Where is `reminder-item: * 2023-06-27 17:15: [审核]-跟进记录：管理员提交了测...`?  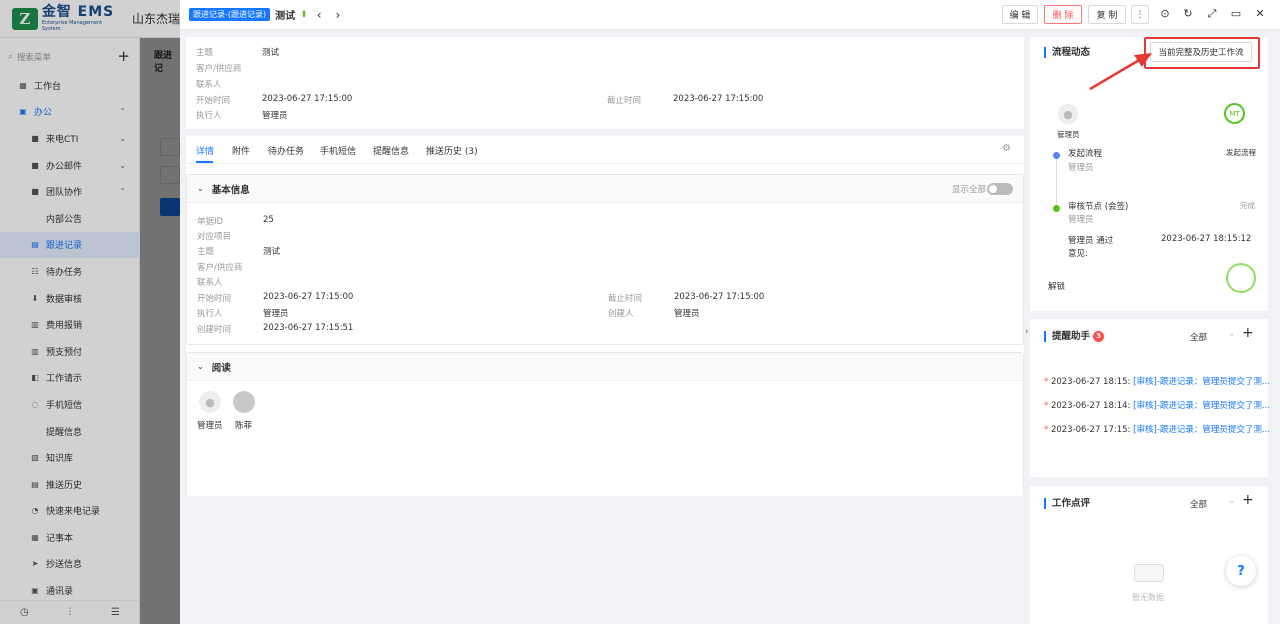
reminder-item: * 2023-06-27 17:15: [审核]-跟进记录：管理员提交了测... is located at coordinates (1157, 429).